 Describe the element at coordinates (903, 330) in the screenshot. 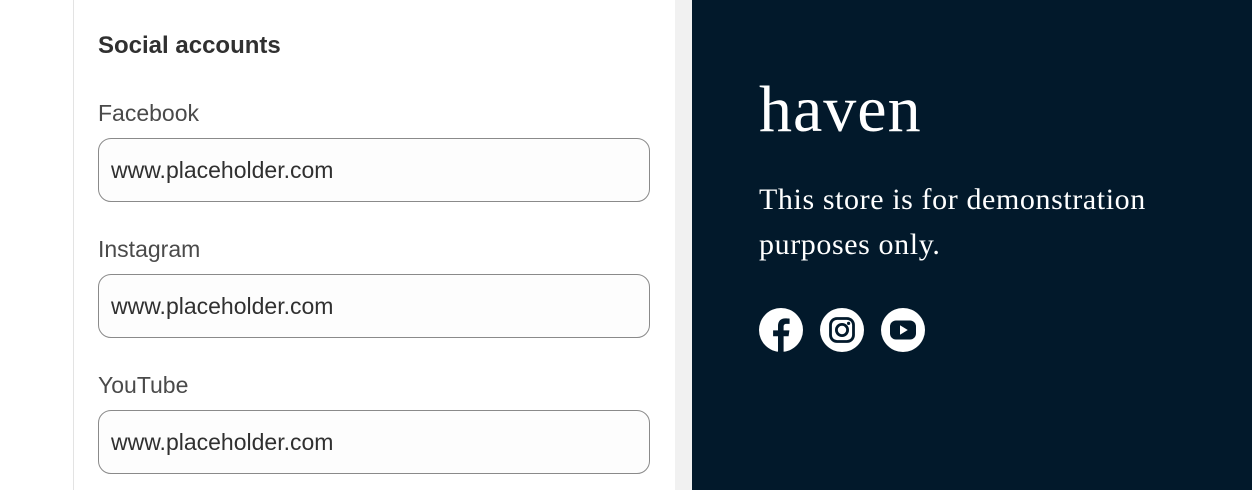

I see `youtube-icon` at that location.